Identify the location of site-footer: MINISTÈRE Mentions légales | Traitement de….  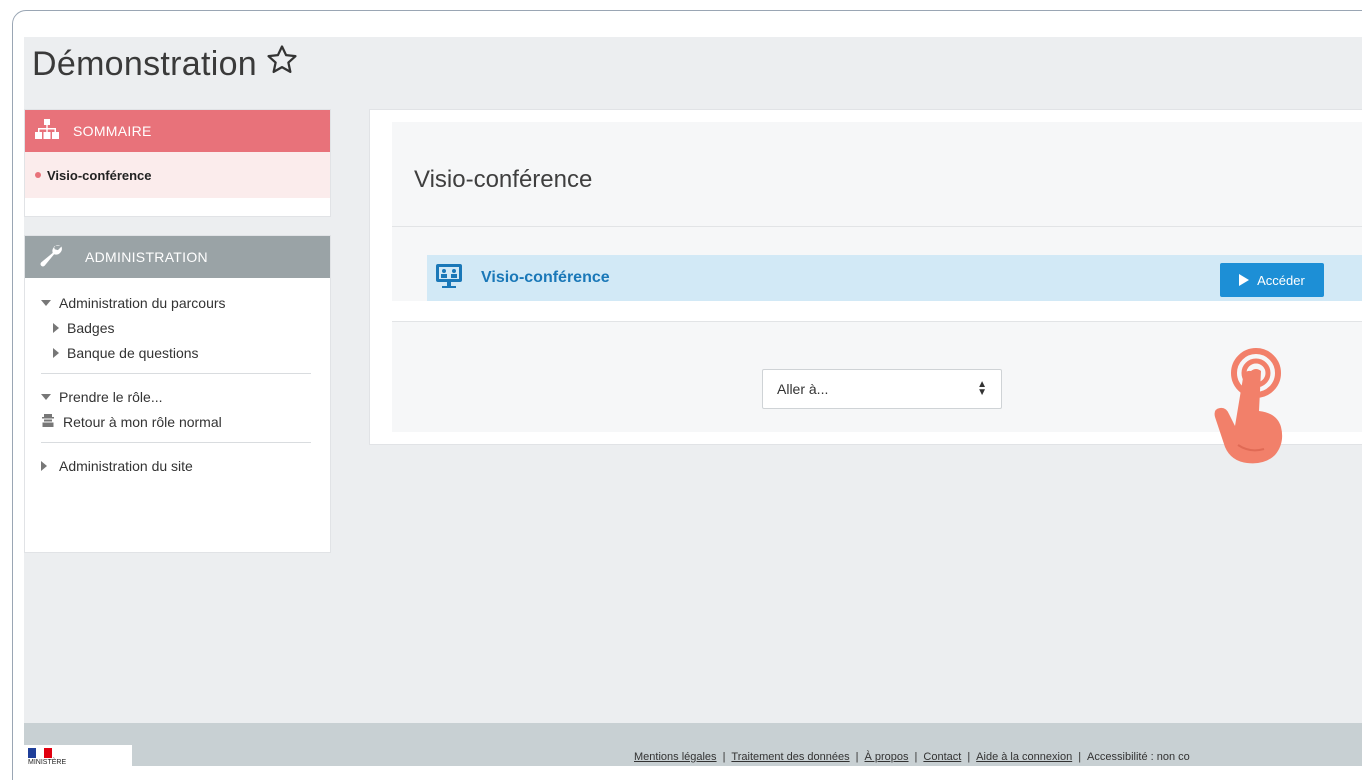
(693, 744).